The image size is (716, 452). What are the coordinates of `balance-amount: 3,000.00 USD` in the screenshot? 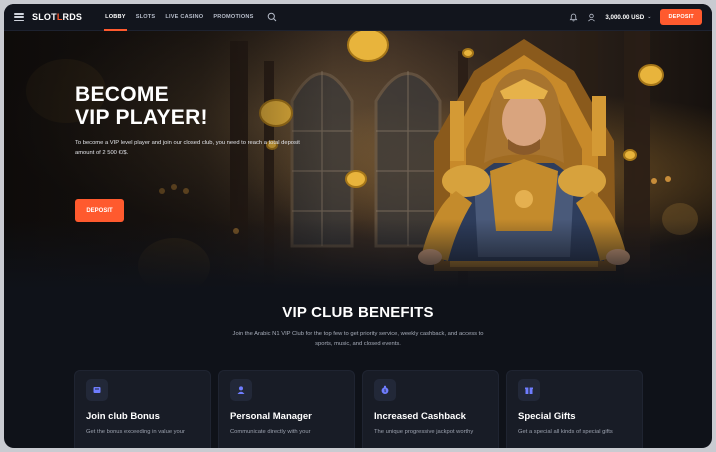 It's located at (625, 17).